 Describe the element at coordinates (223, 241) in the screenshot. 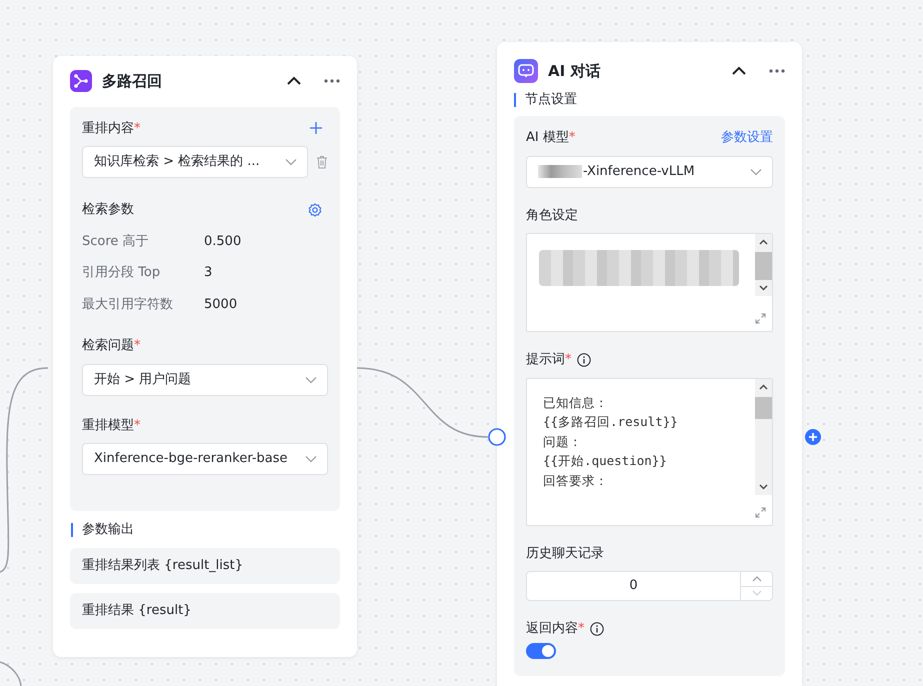

I see `param-value: 0.500` at that location.